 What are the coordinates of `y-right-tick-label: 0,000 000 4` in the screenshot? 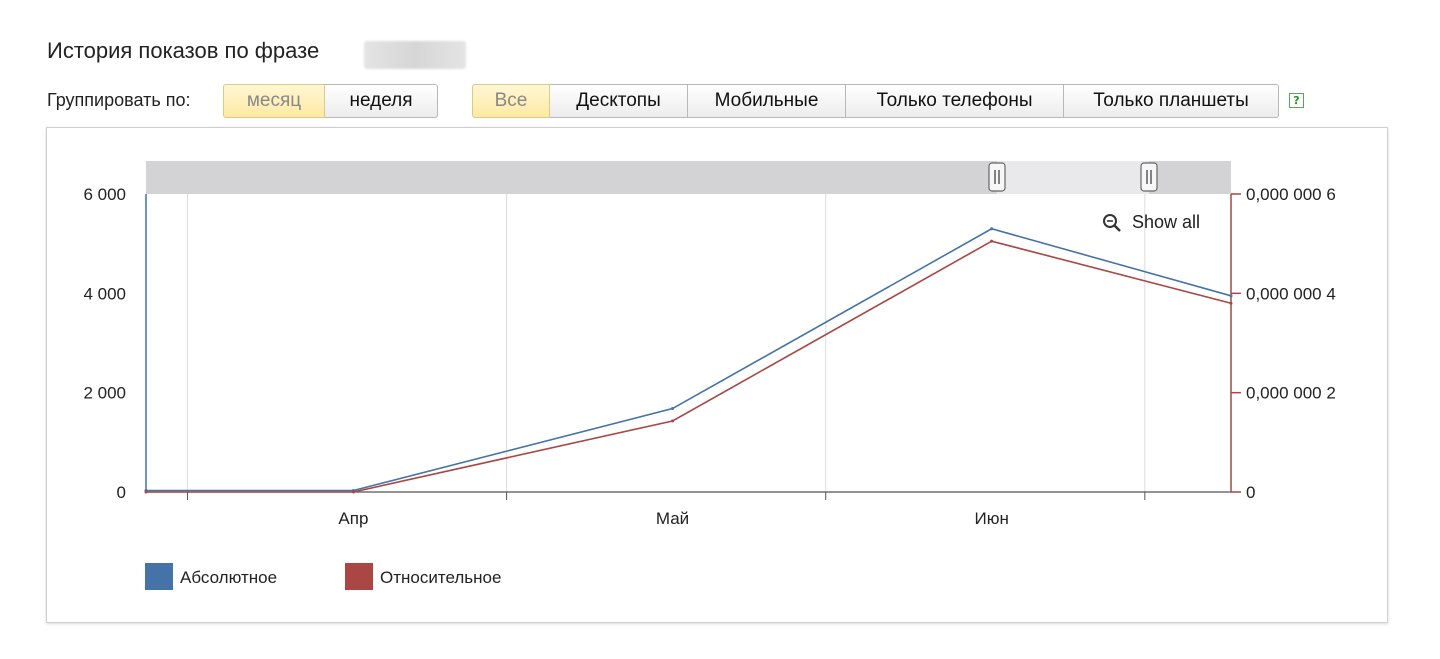 It's located at (1291, 293).